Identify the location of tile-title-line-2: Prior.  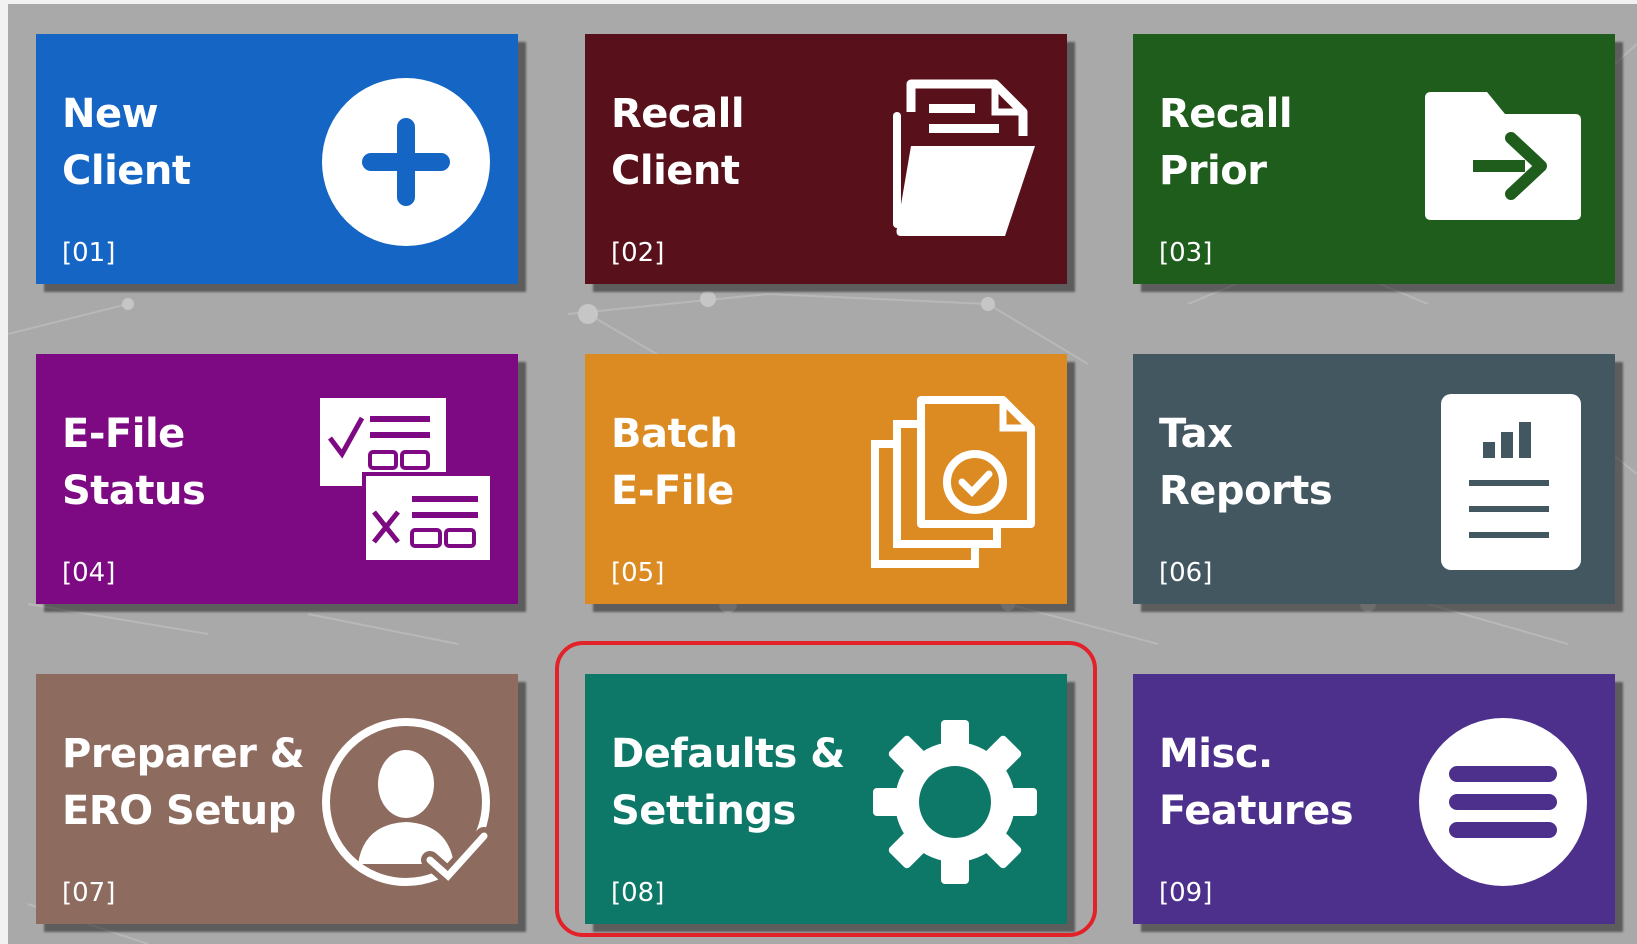
(1213, 171).